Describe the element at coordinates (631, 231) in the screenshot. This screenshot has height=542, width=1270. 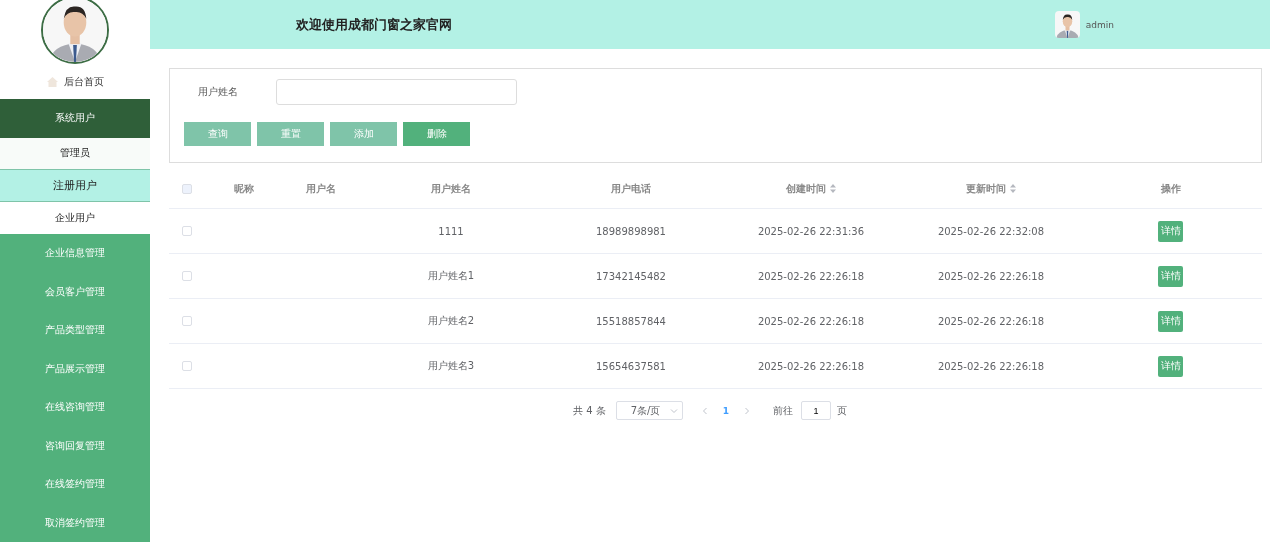
I see `table-cell: 18989898981` at that location.